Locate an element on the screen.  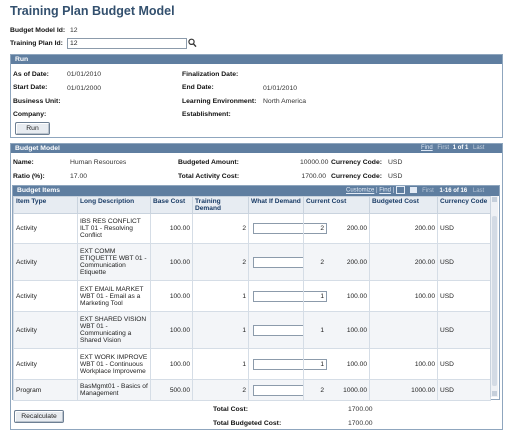
ratio-label: Ratio (%): is located at coordinates (29, 176).